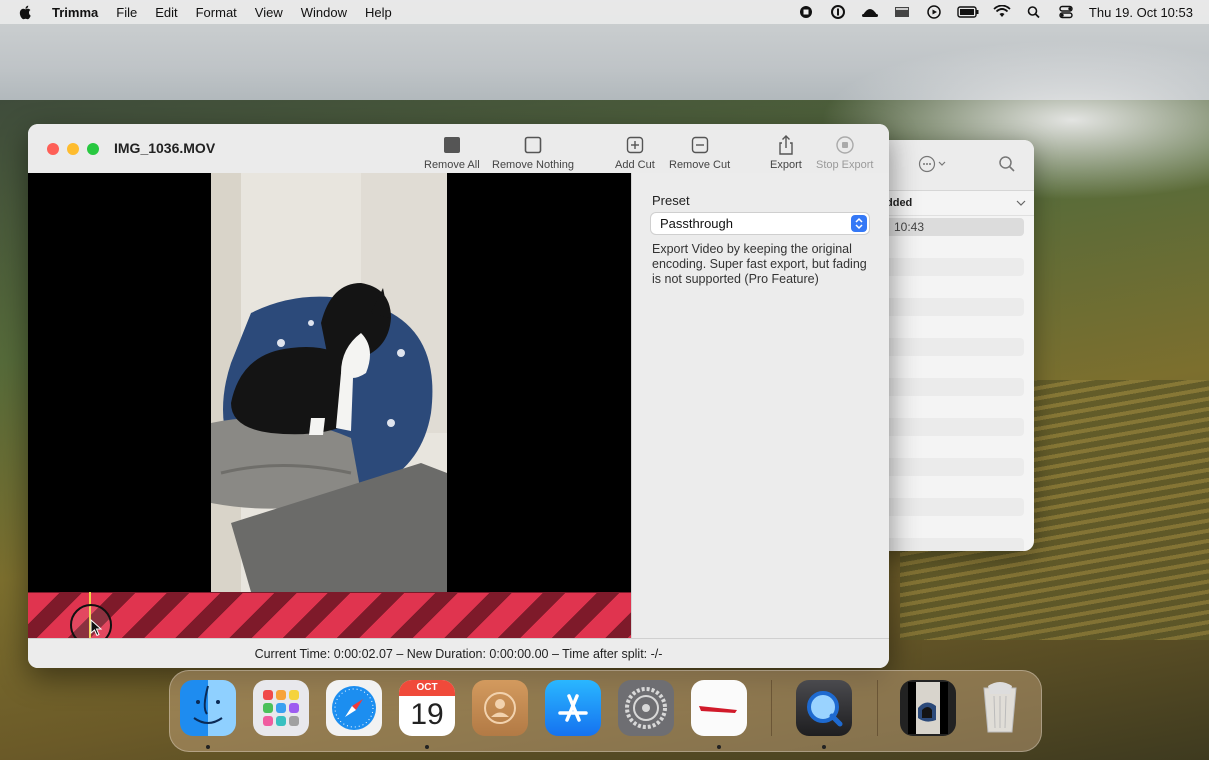 The height and width of the screenshot is (760, 1209). Describe the element at coordinates (719, 708) in the screenshot. I see `trimma-app-icon` at that location.